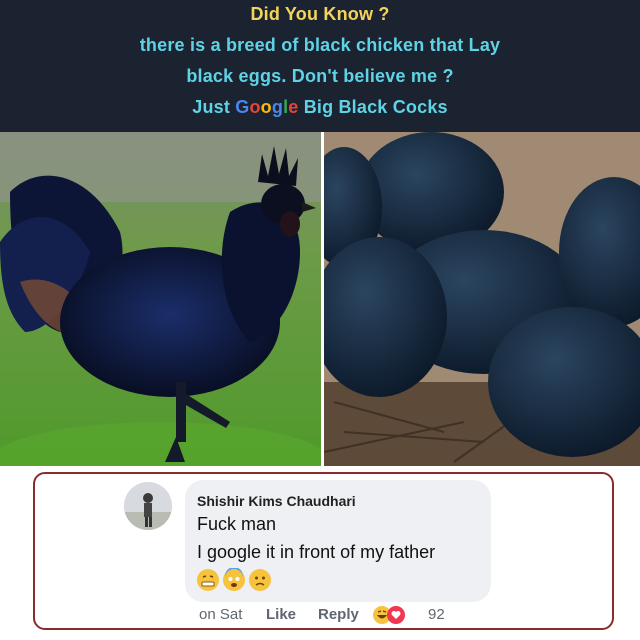 This screenshot has width=640, height=640. I want to click on caption-just: Just, so click(211, 107).